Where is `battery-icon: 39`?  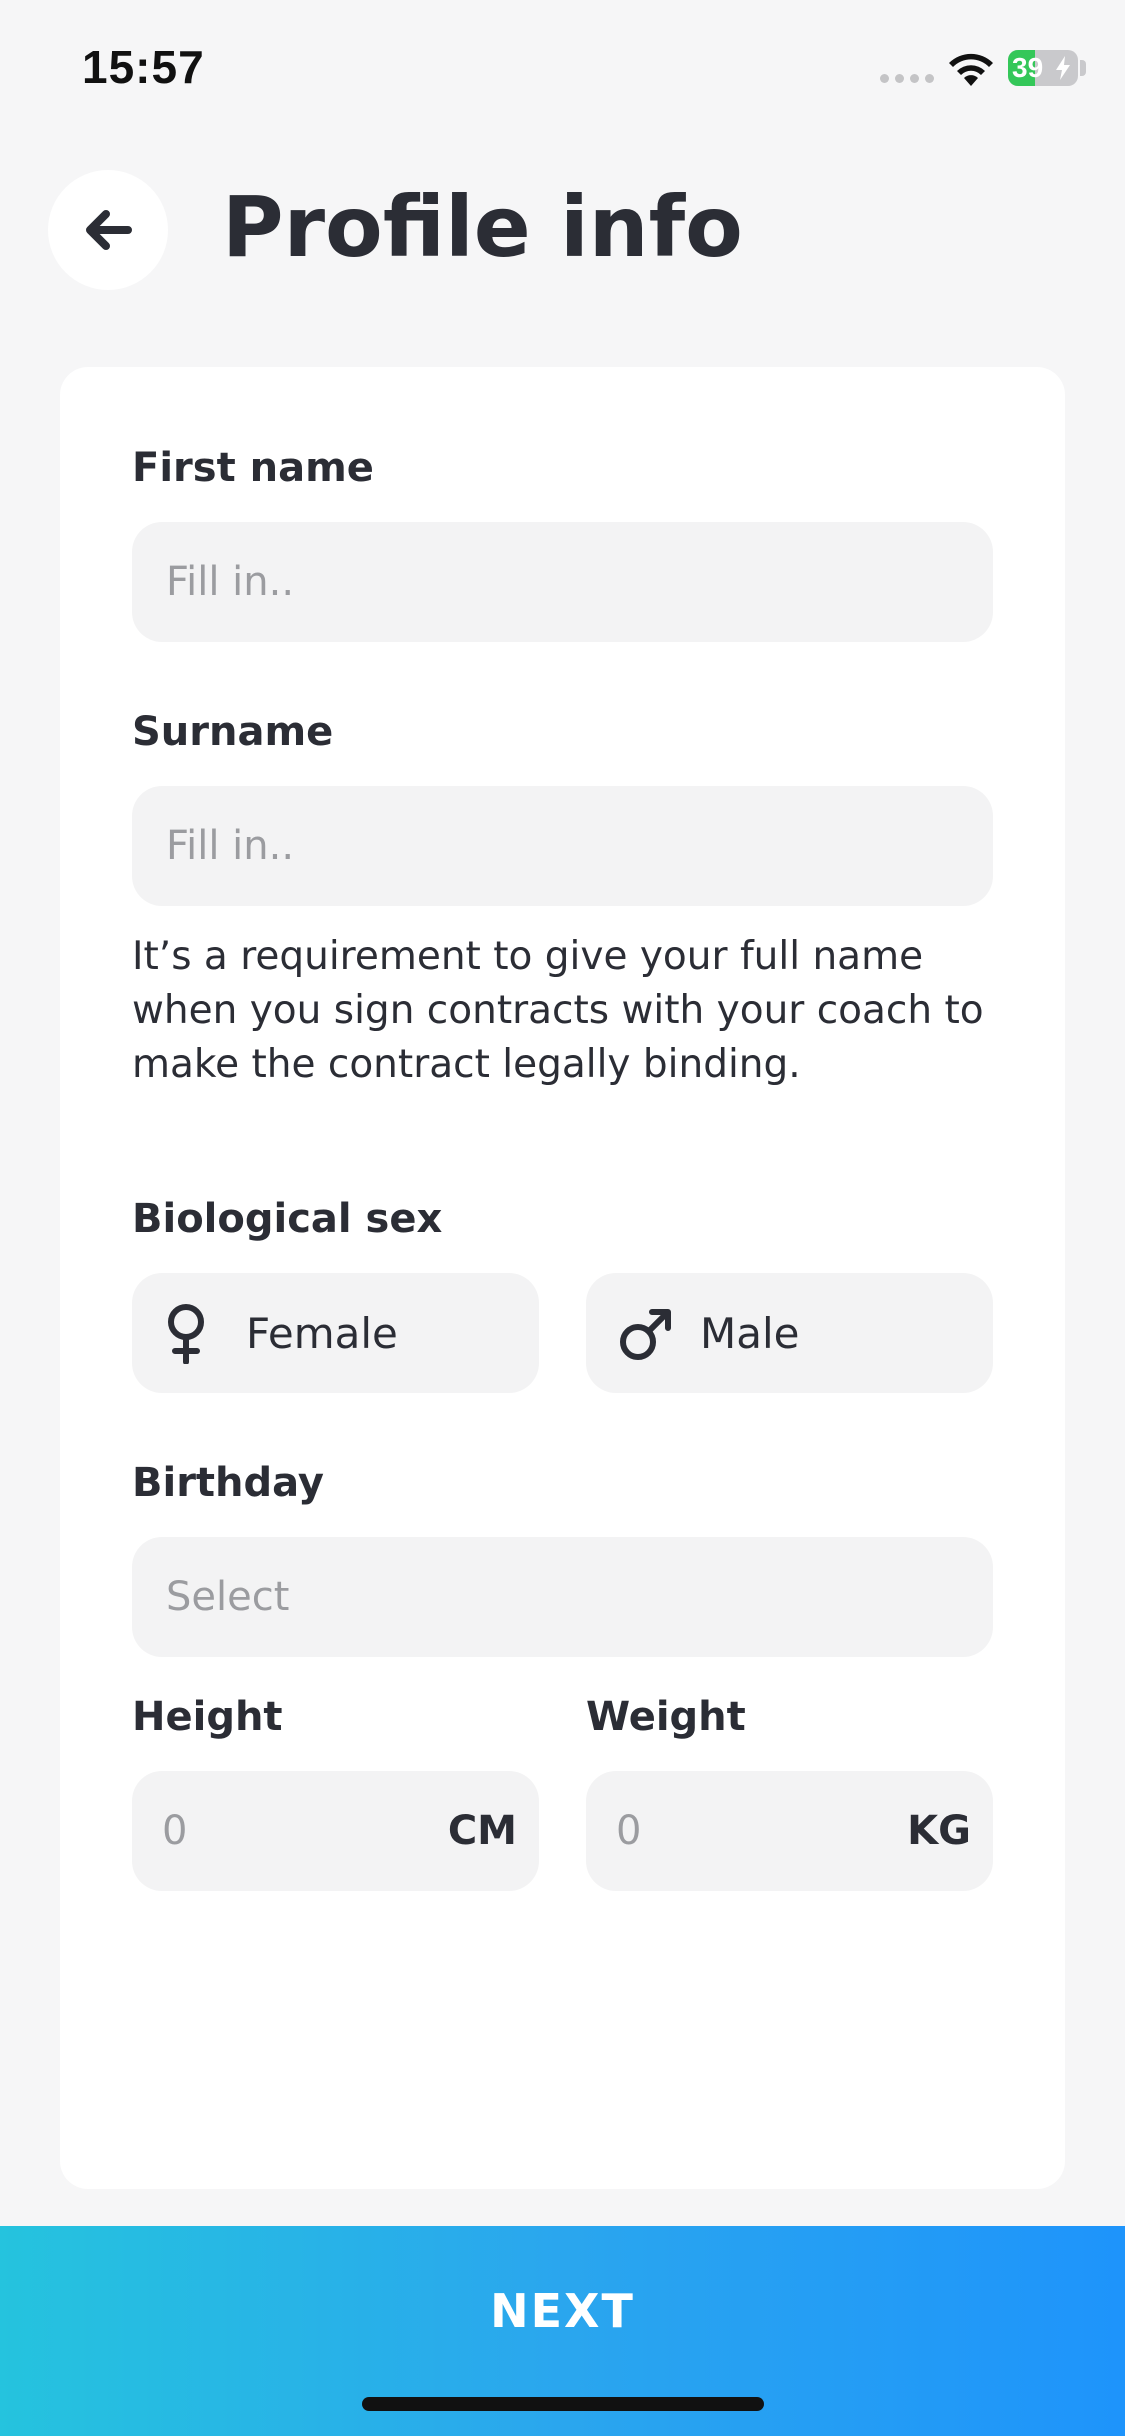
battery-icon: 39 is located at coordinates (1043, 68).